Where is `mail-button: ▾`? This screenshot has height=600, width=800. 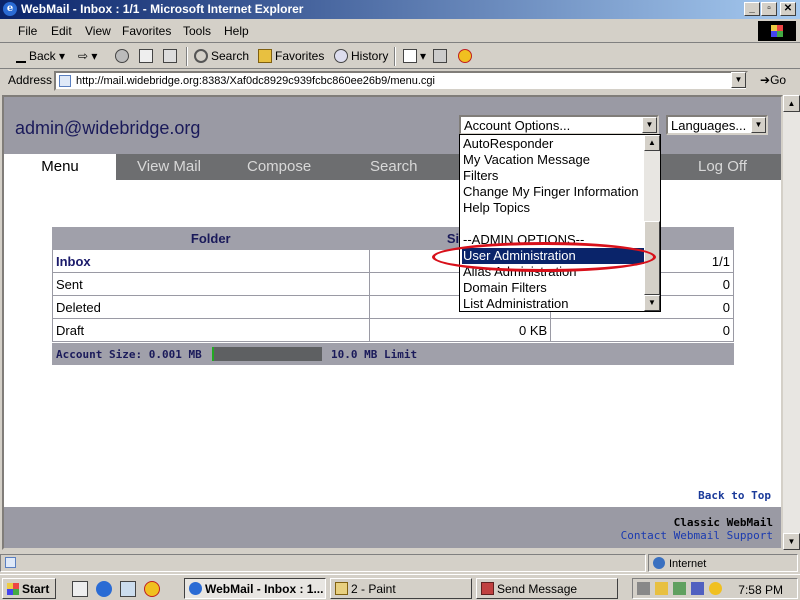 mail-button: ▾ is located at coordinates (414, 56).